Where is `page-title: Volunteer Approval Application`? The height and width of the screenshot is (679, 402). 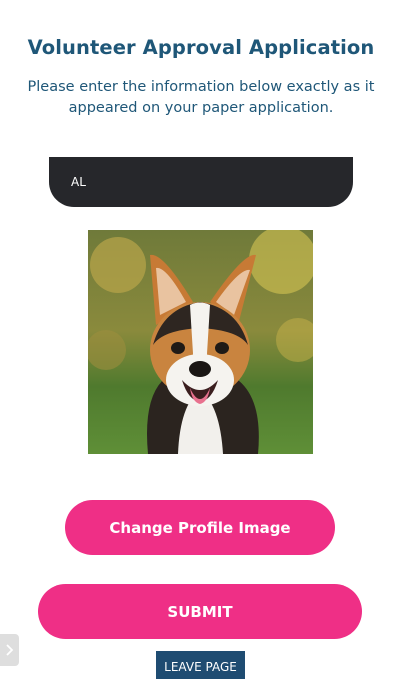
page-title: Volunteer Approval Application is located at coordinates (201, 47).